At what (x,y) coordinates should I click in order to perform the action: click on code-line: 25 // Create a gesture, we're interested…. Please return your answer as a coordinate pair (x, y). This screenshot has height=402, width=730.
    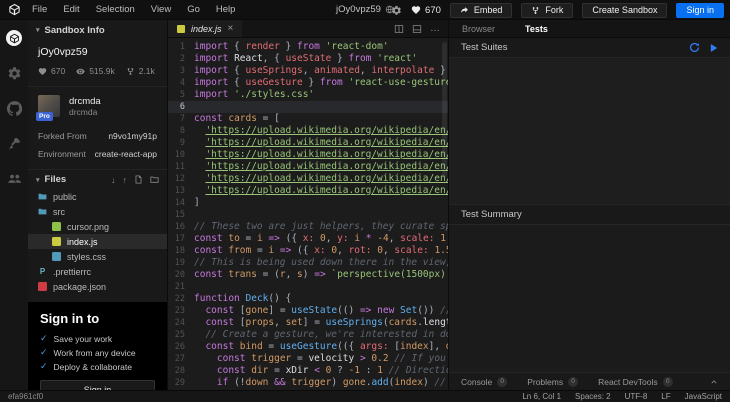
    Looking at the image, I should click on (308, 335).